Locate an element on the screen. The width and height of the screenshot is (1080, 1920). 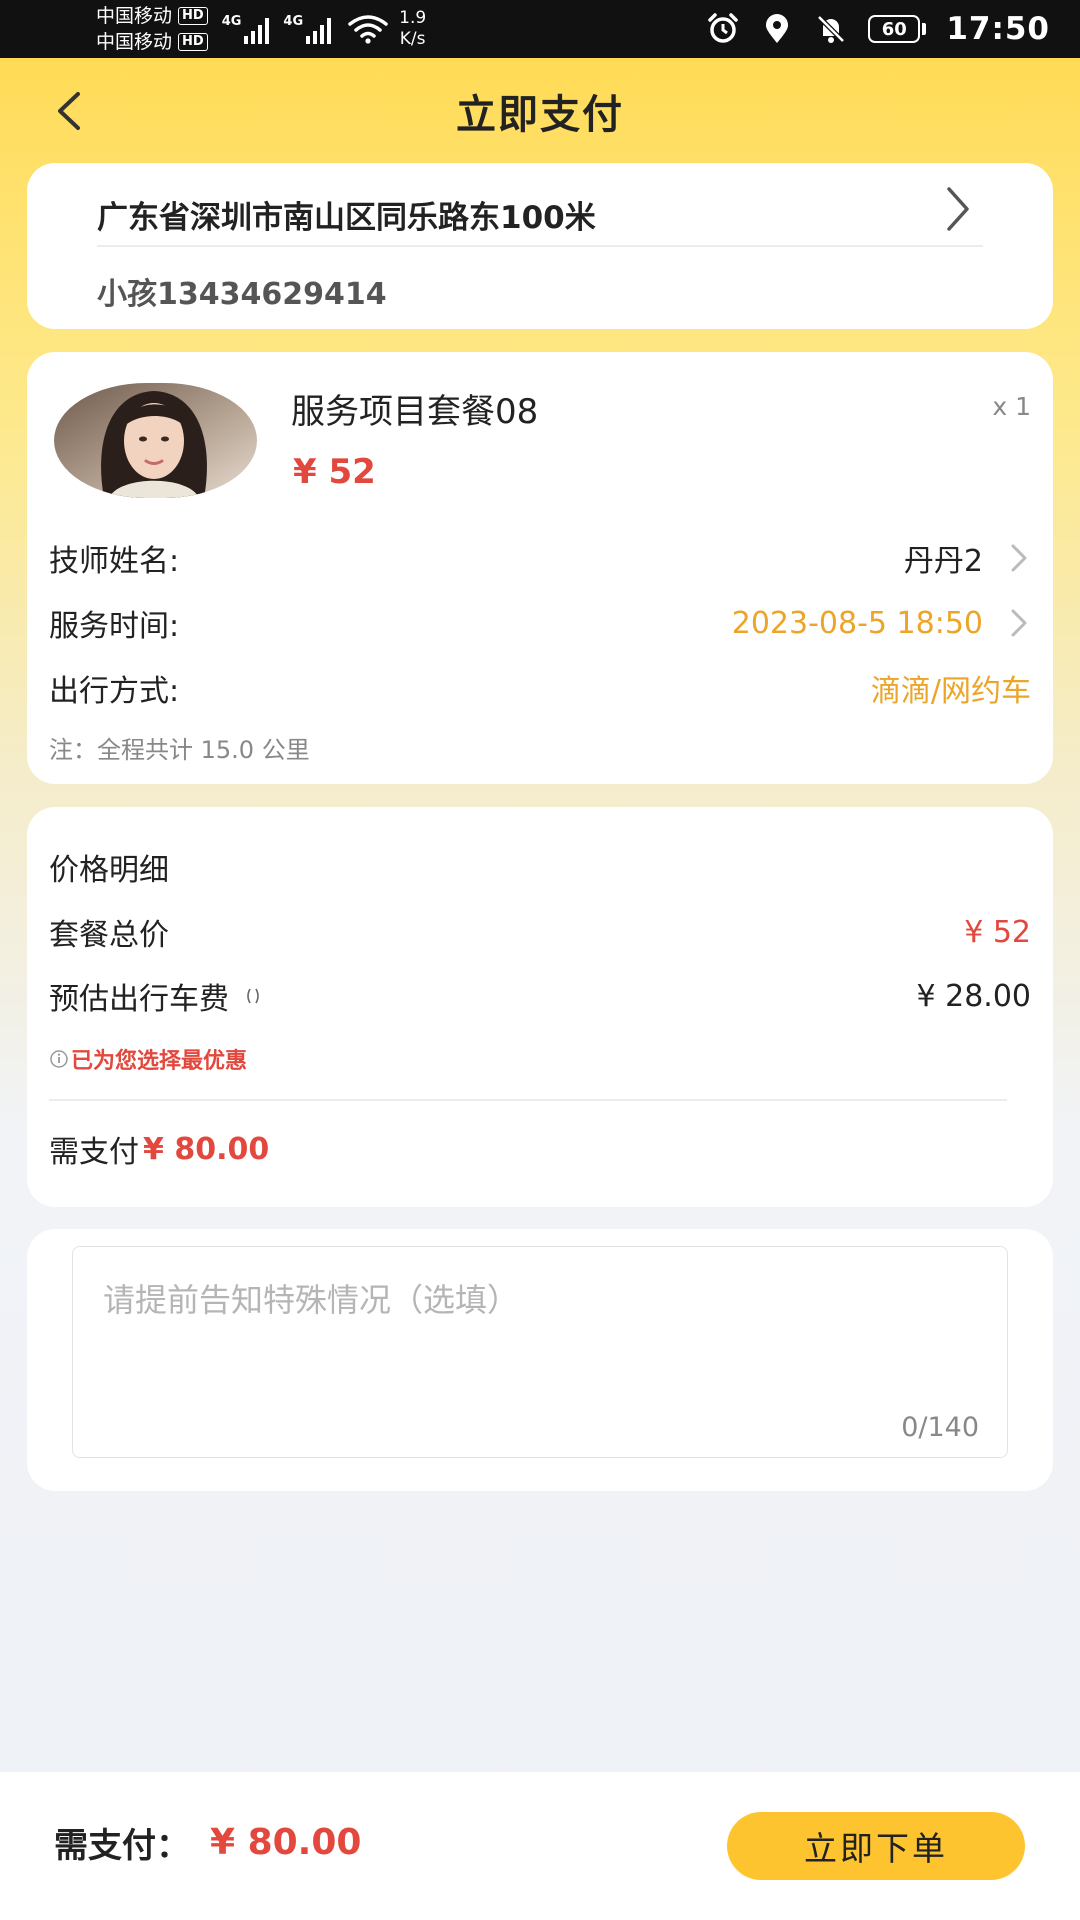
address-selector: 广东省深圳市南山区同乐路东100米 is located at coordinates (537, 214).